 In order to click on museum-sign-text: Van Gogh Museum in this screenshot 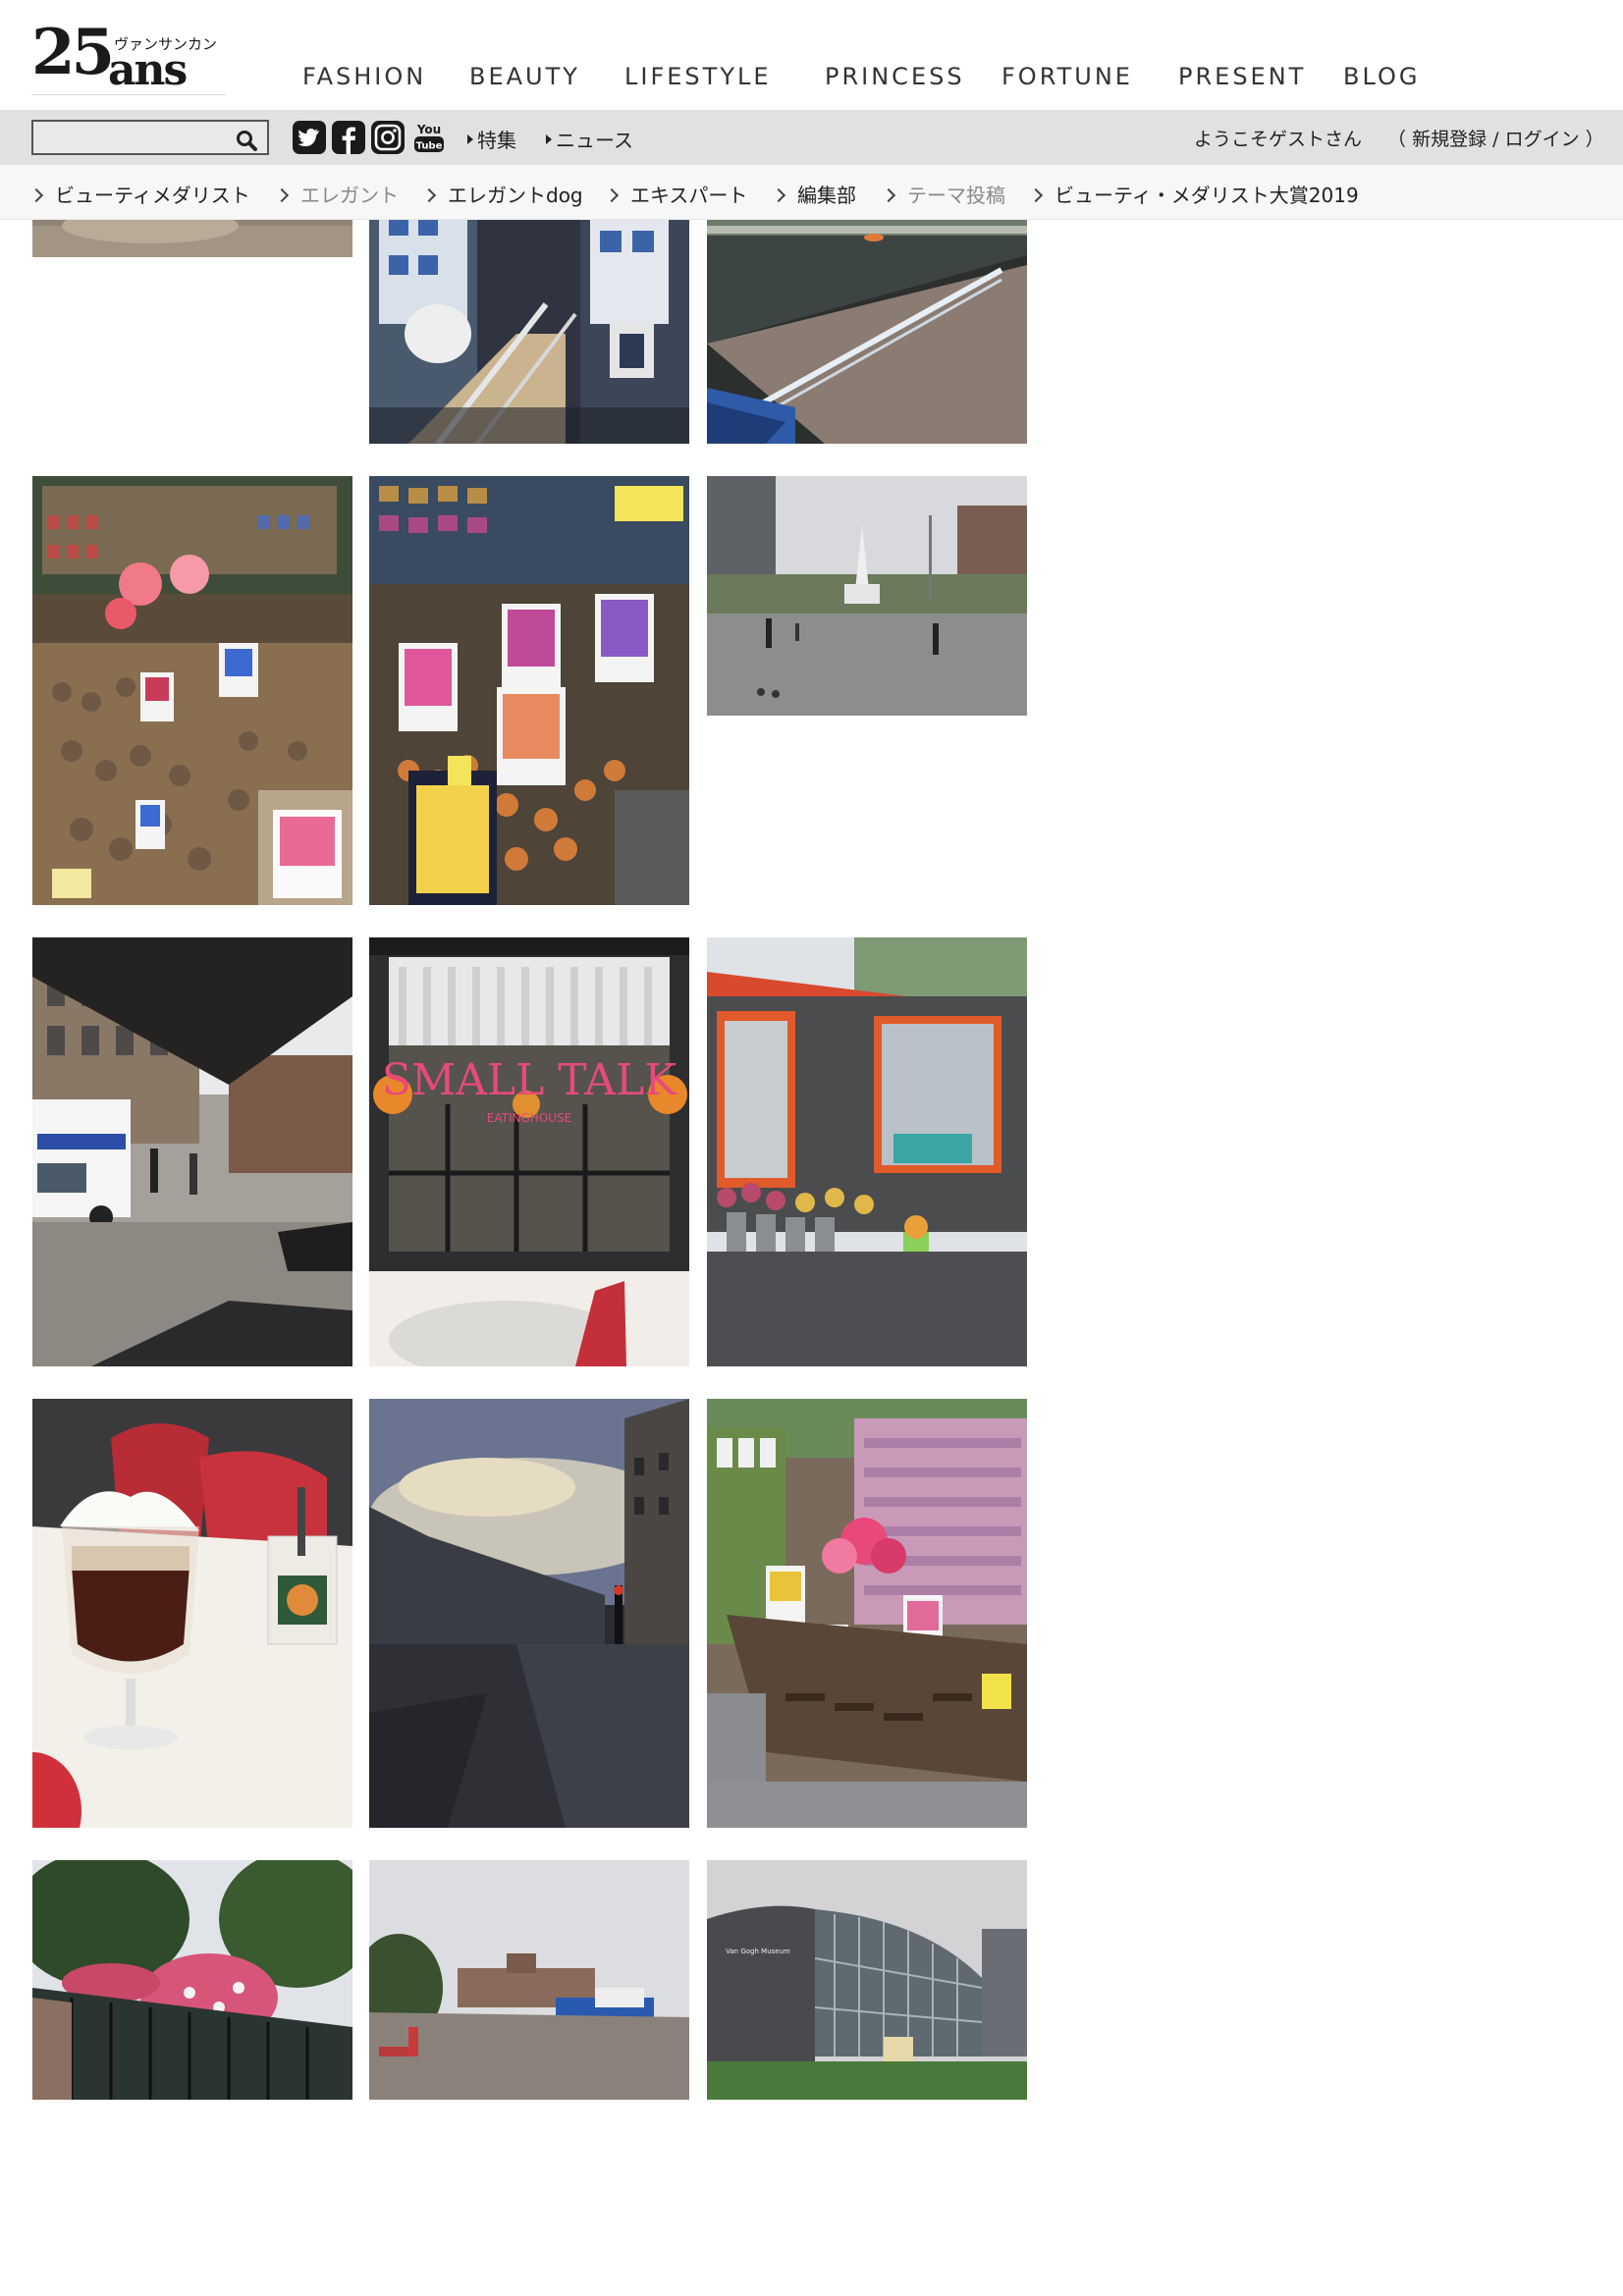, I will do `click(758, 1951)`.